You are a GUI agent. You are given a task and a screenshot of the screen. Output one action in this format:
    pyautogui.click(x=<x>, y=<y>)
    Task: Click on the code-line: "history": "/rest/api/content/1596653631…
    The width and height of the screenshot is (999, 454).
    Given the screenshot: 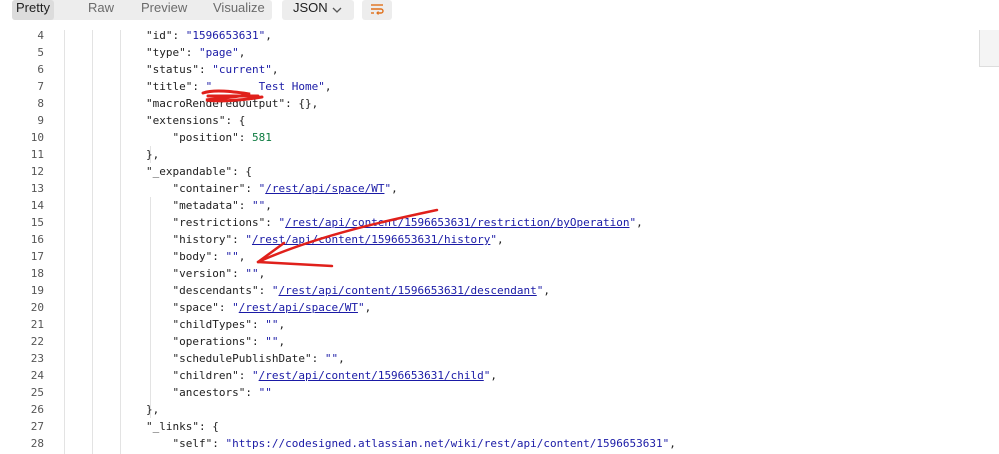 What is the action you would take?
    pyautogui.click(x=325, y=239)
    